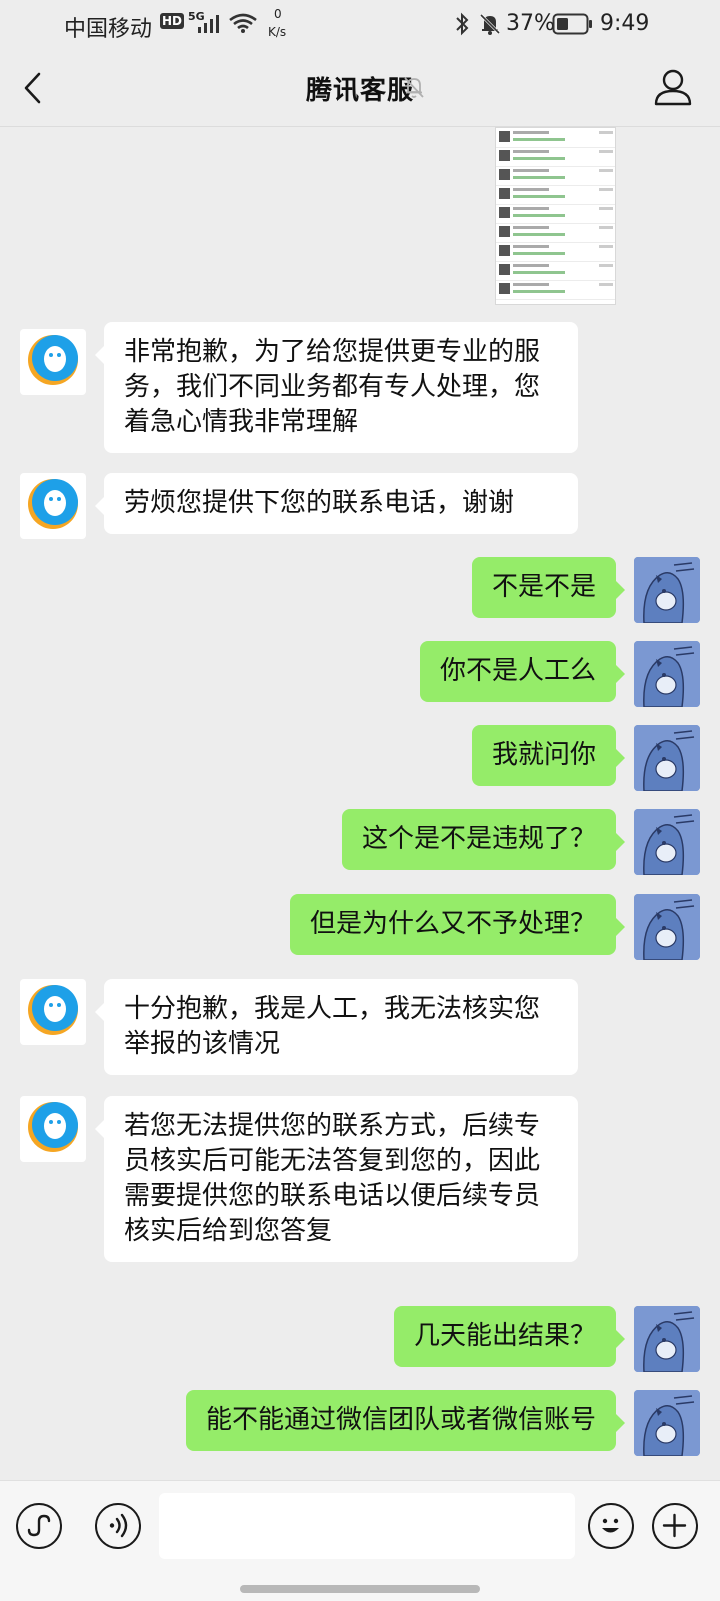 This screenshot has width=720, height=1601. Describe the element at coordinates (530, 23) in the screenshot. I see `battery-percent: 37%` at that location.